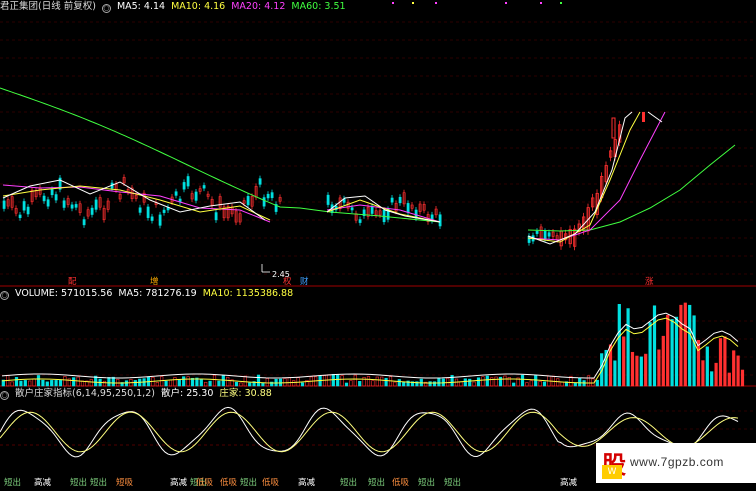 The image size is (756, 491). Describe the element at coordinates (64, 293) in the screenshot. I see `volume-label: VOLUME: 571015.56` at that location.